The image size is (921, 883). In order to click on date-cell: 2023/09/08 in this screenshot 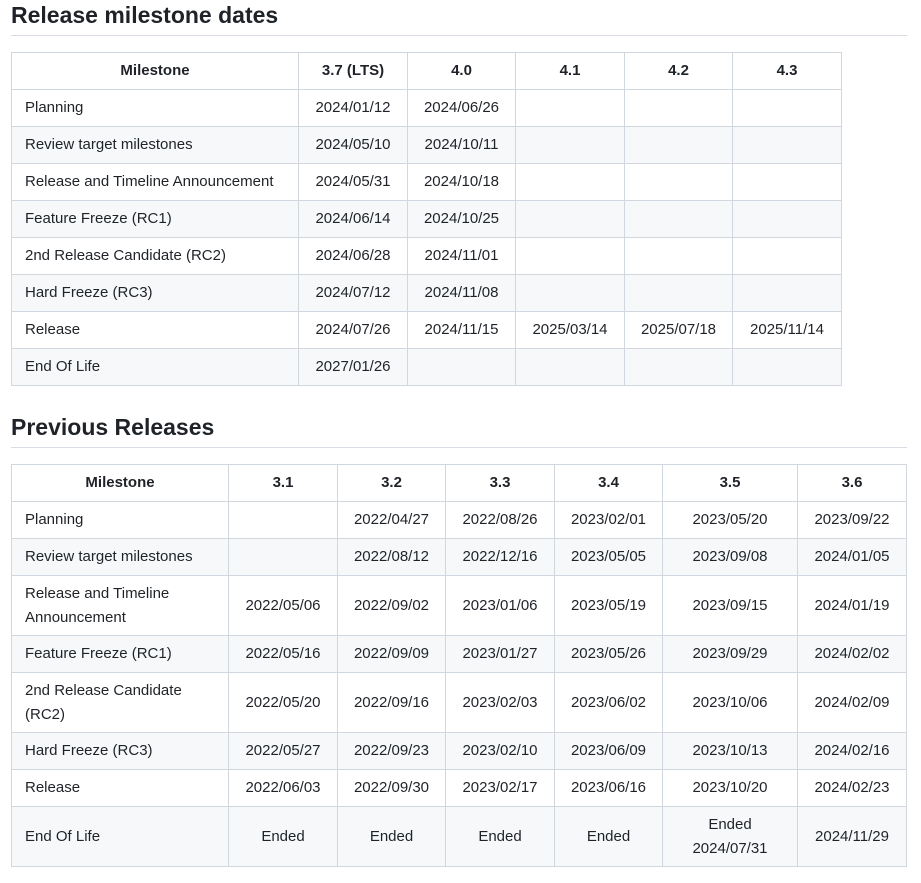, I will do `click(730, 557)`.